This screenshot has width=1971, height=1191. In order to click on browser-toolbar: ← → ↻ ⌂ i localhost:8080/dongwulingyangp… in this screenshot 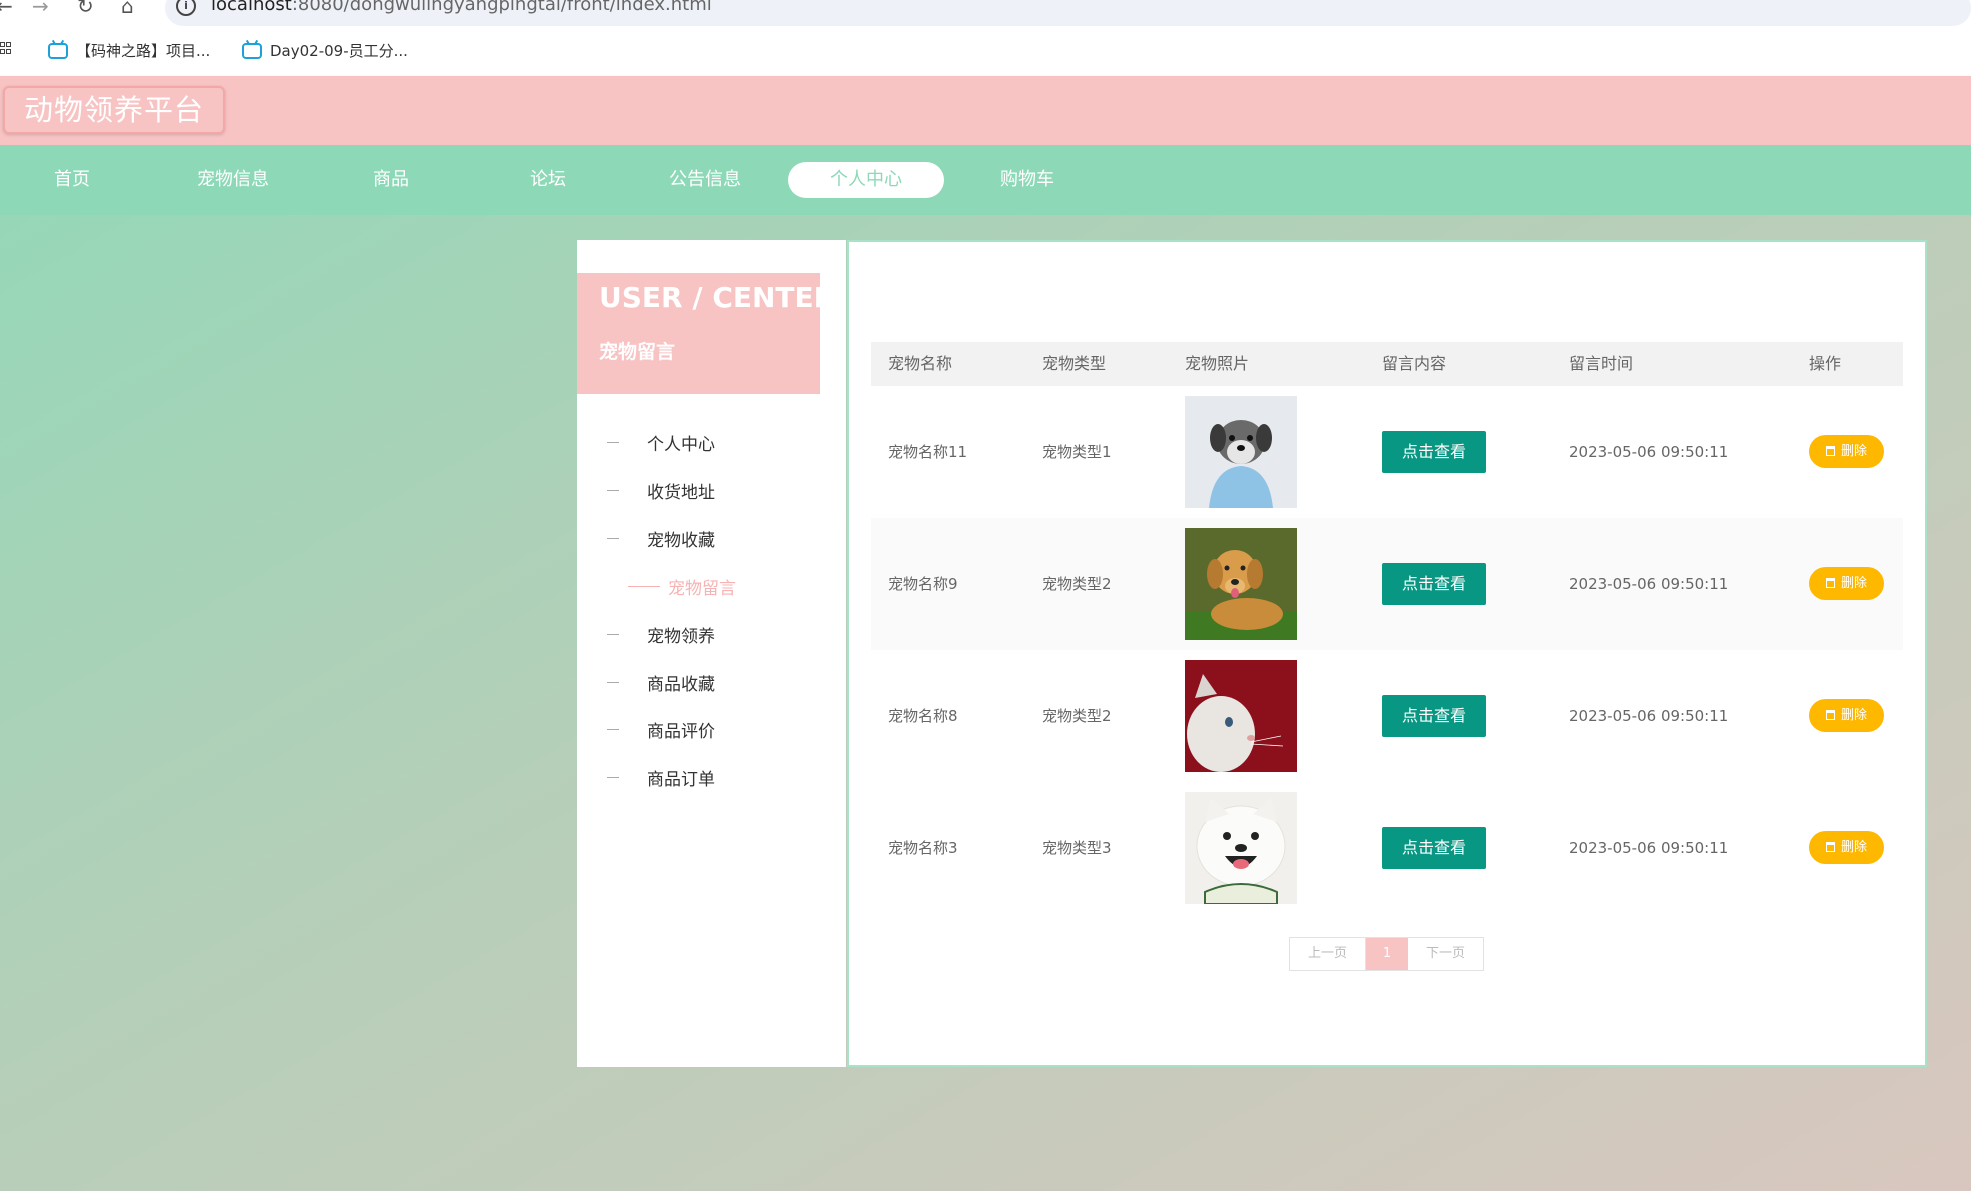, I will do `click(985, 13)`.